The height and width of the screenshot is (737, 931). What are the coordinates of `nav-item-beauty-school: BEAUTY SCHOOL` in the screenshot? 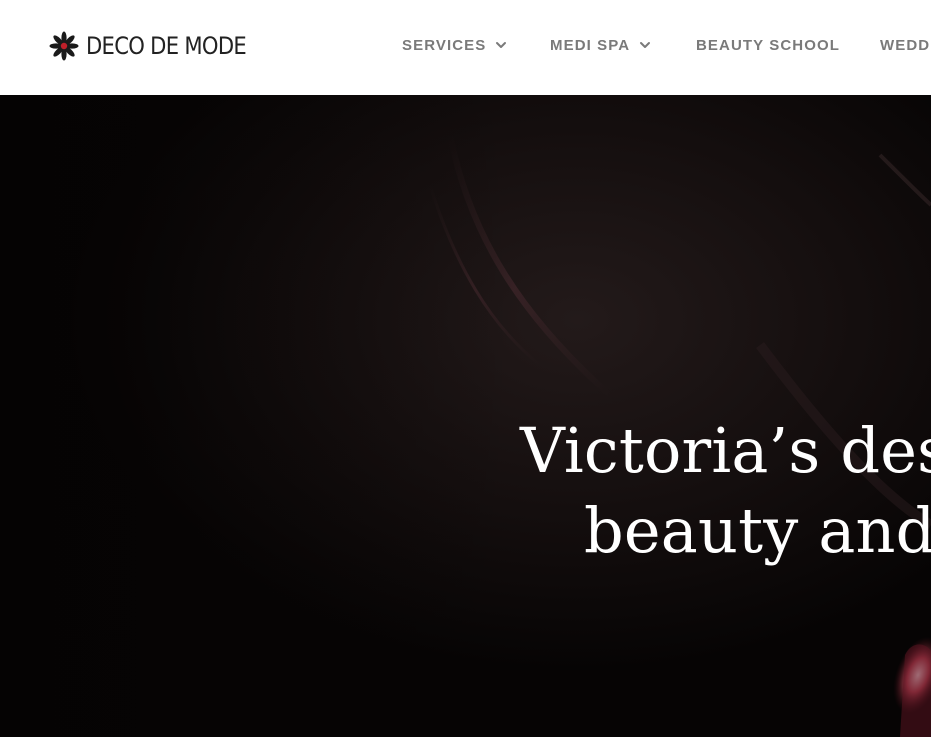 It's located at (768, 45).